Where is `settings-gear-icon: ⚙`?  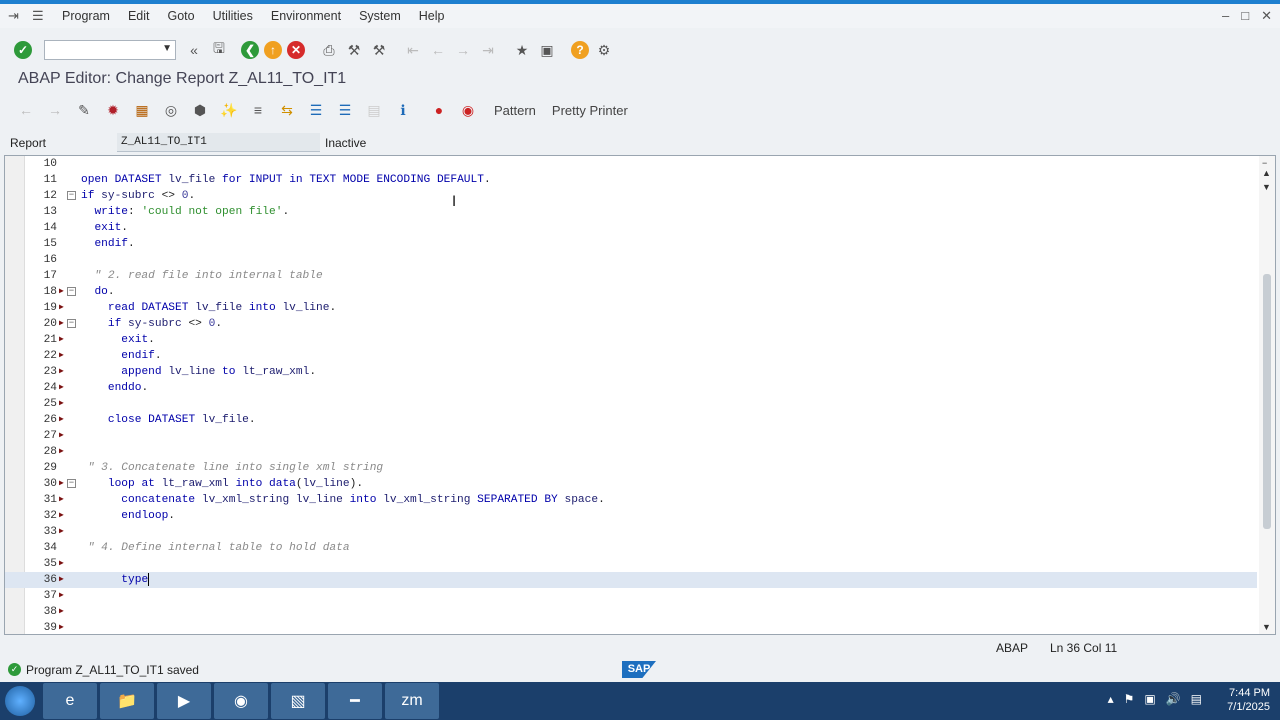
settings-gear-icon: ⚙ is located at coordinates (604, 50).